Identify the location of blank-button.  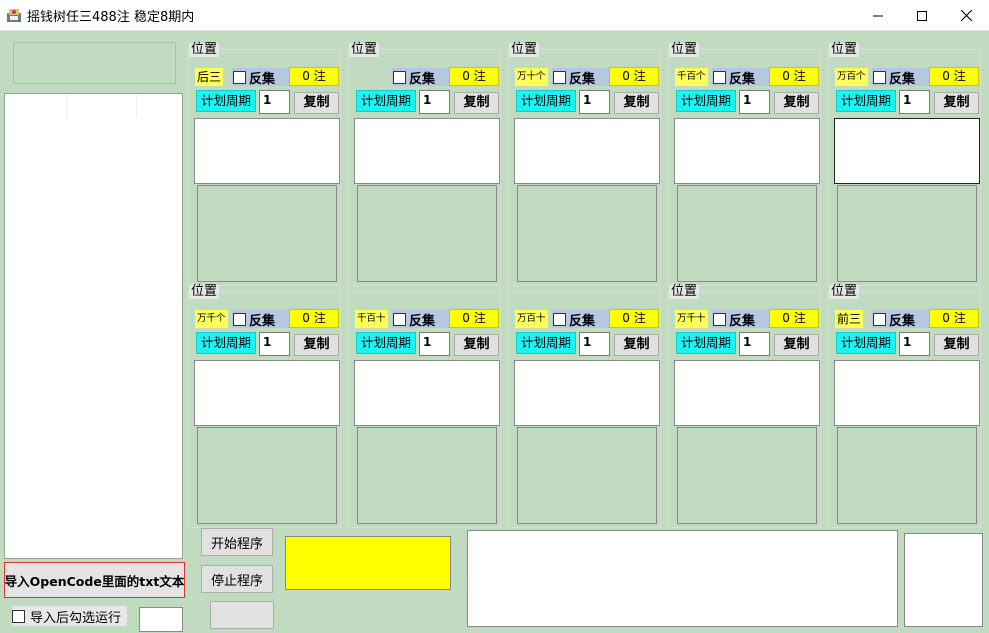
(242, 615).